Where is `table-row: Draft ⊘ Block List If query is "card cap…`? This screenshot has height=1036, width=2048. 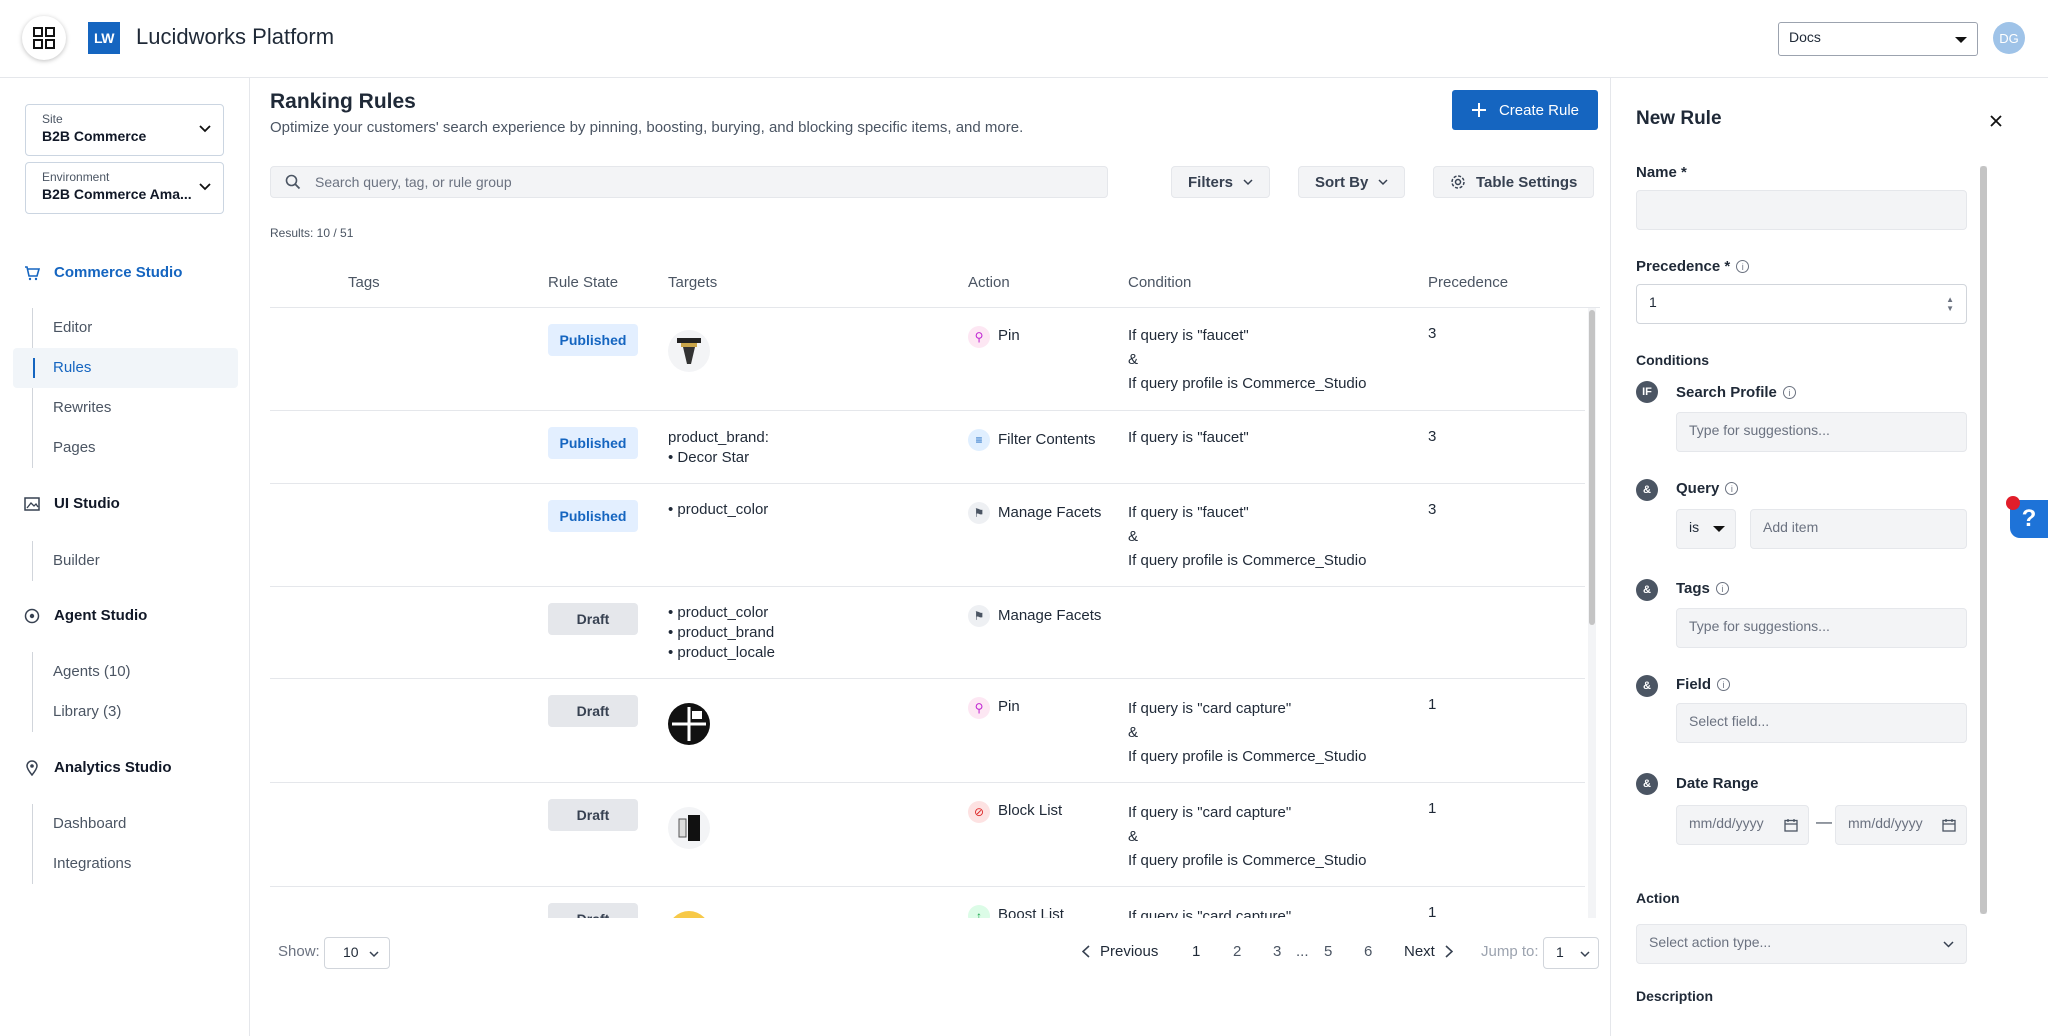
table-row: Draft ⊘ Block List If query is "card cap… is located at coordinates (927, 835).